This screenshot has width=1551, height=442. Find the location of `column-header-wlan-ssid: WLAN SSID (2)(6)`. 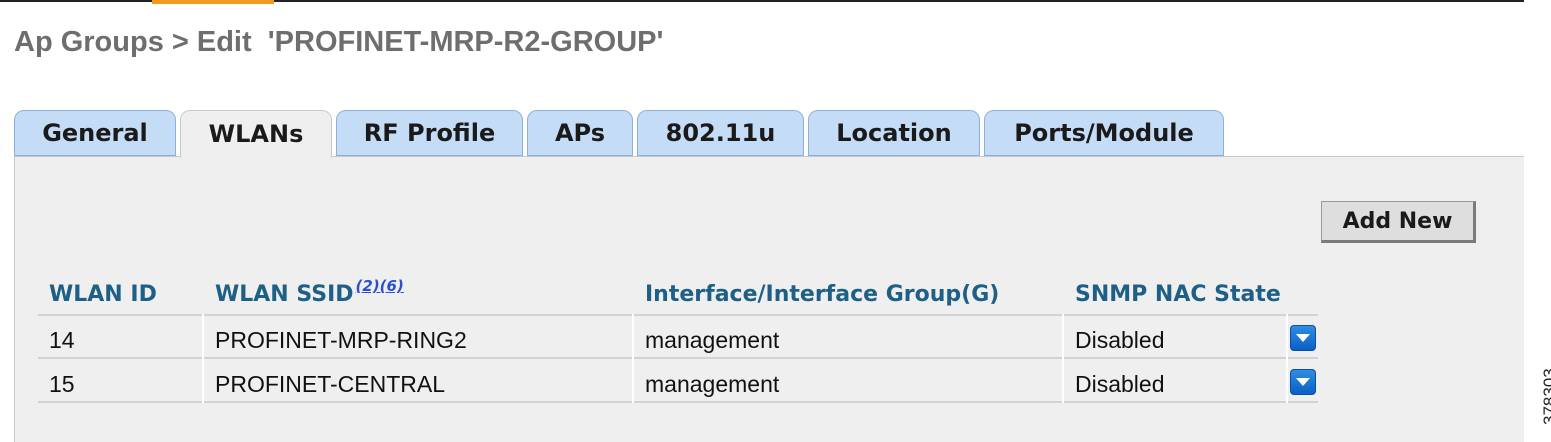

column-header-wlan-ssid: WLAN SSID (2)(6) is located at coordinates (309, 292).